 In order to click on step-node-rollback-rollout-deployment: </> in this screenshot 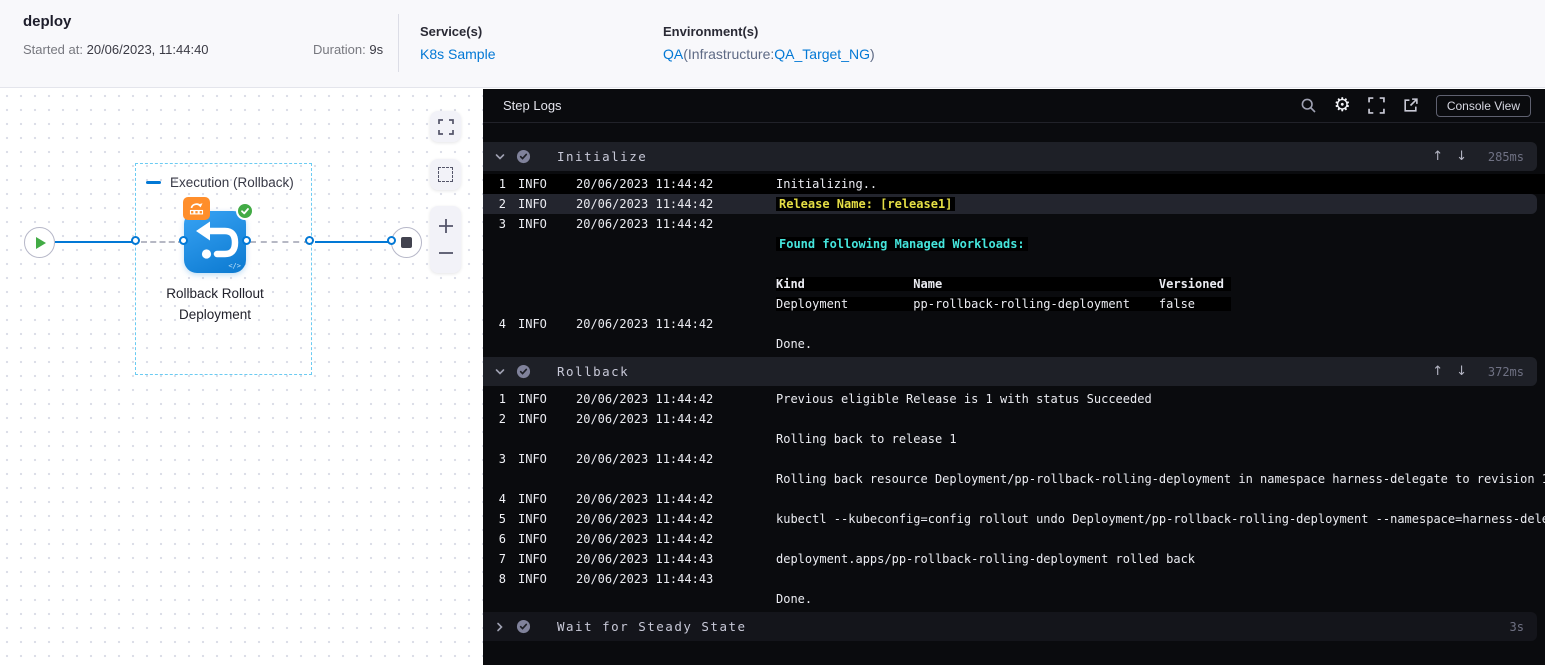, I will do `click(218, 235)`.